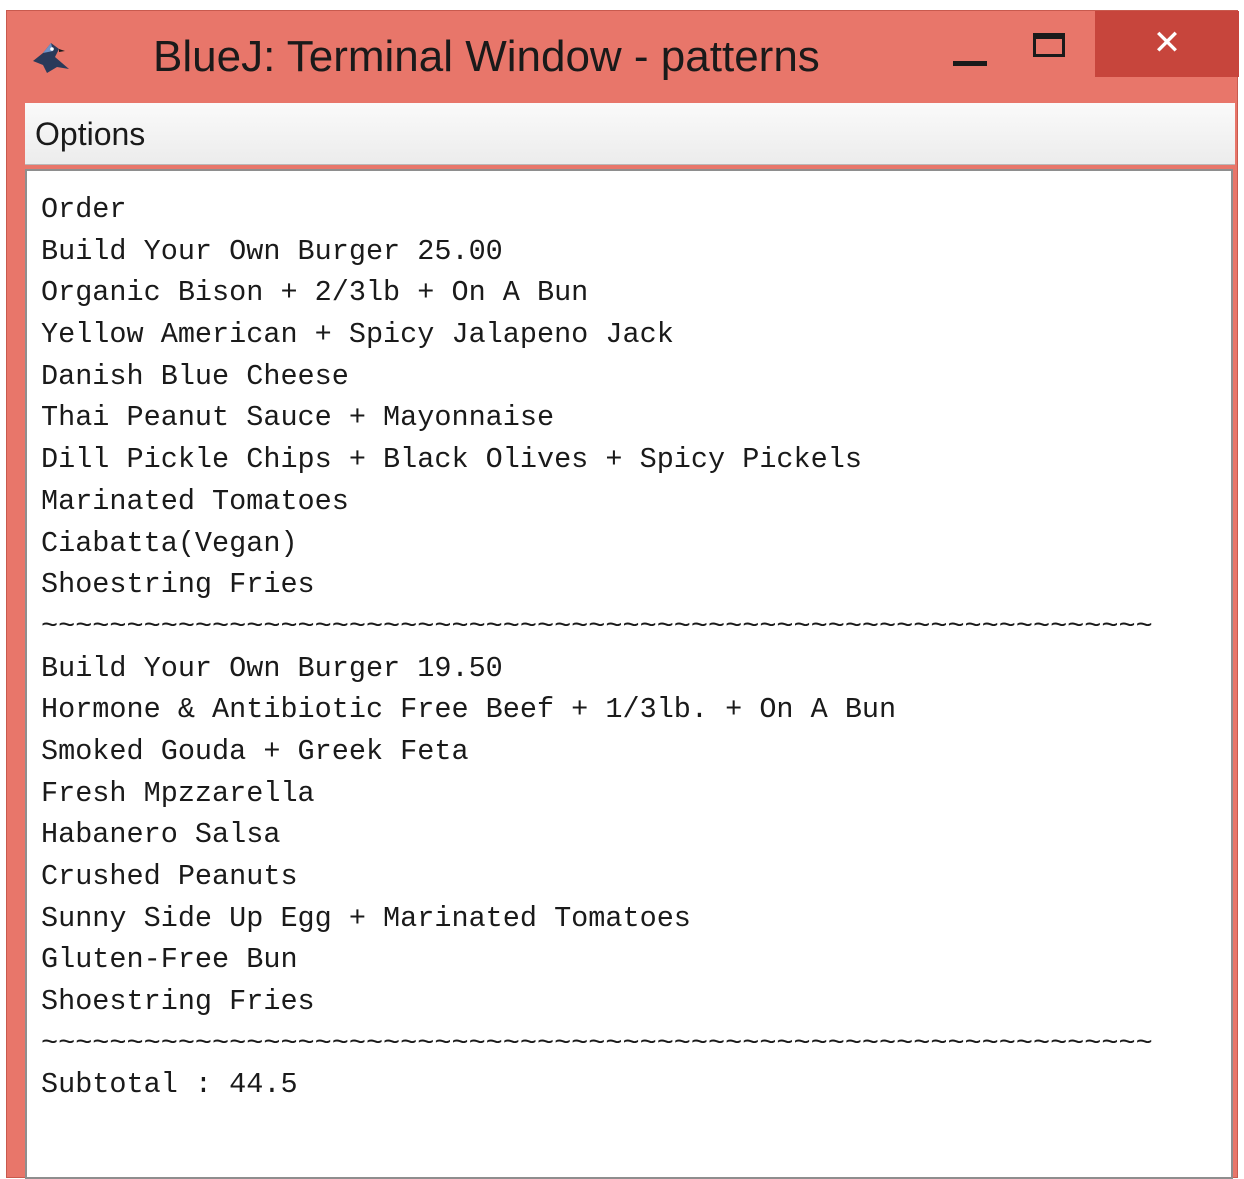  What do you see at coordinates (298, 418) in the screenshot?
I see `terminal-line: Thai Peanut Sauce + Mayonnaise` at bounding box center [298, 418].